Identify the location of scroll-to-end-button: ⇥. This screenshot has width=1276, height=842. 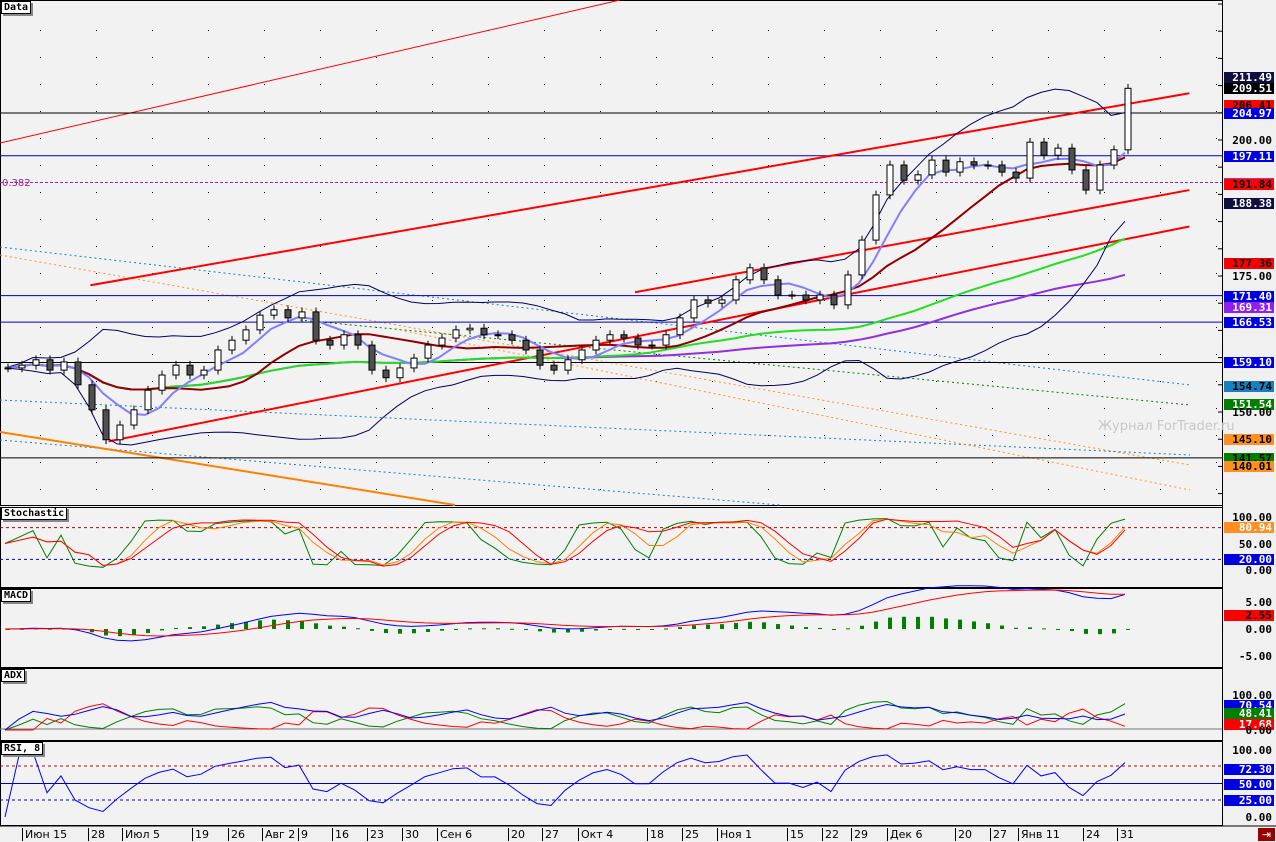
(1266, 834).